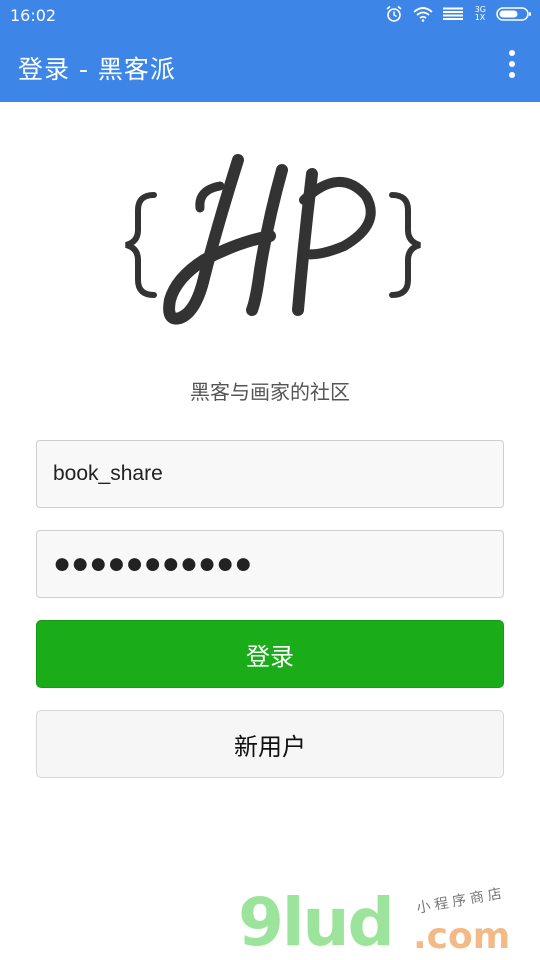 The width and height of the screenshot is (540, 960). What do you see at coordinates (270, 564) in the screenshot?
I see `password-field: ●●●●●●●●●●●` at bounding box center [270, 564].